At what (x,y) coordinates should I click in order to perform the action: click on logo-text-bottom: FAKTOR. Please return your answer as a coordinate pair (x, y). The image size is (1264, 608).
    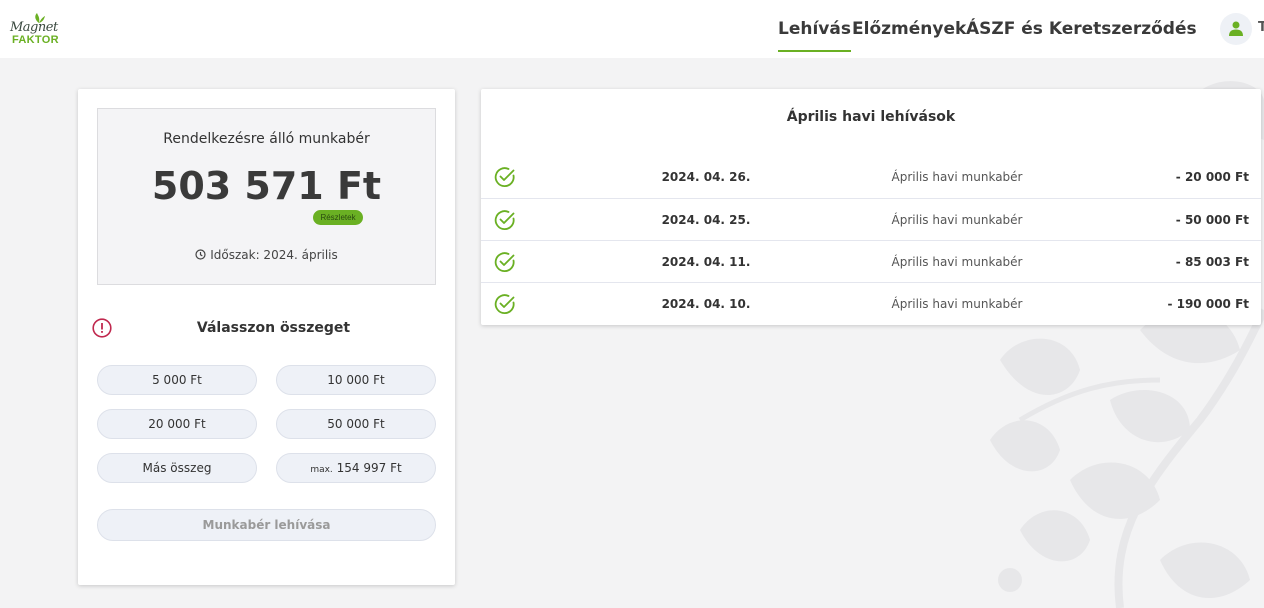
    Looking at the image, I should click on (35, 40).